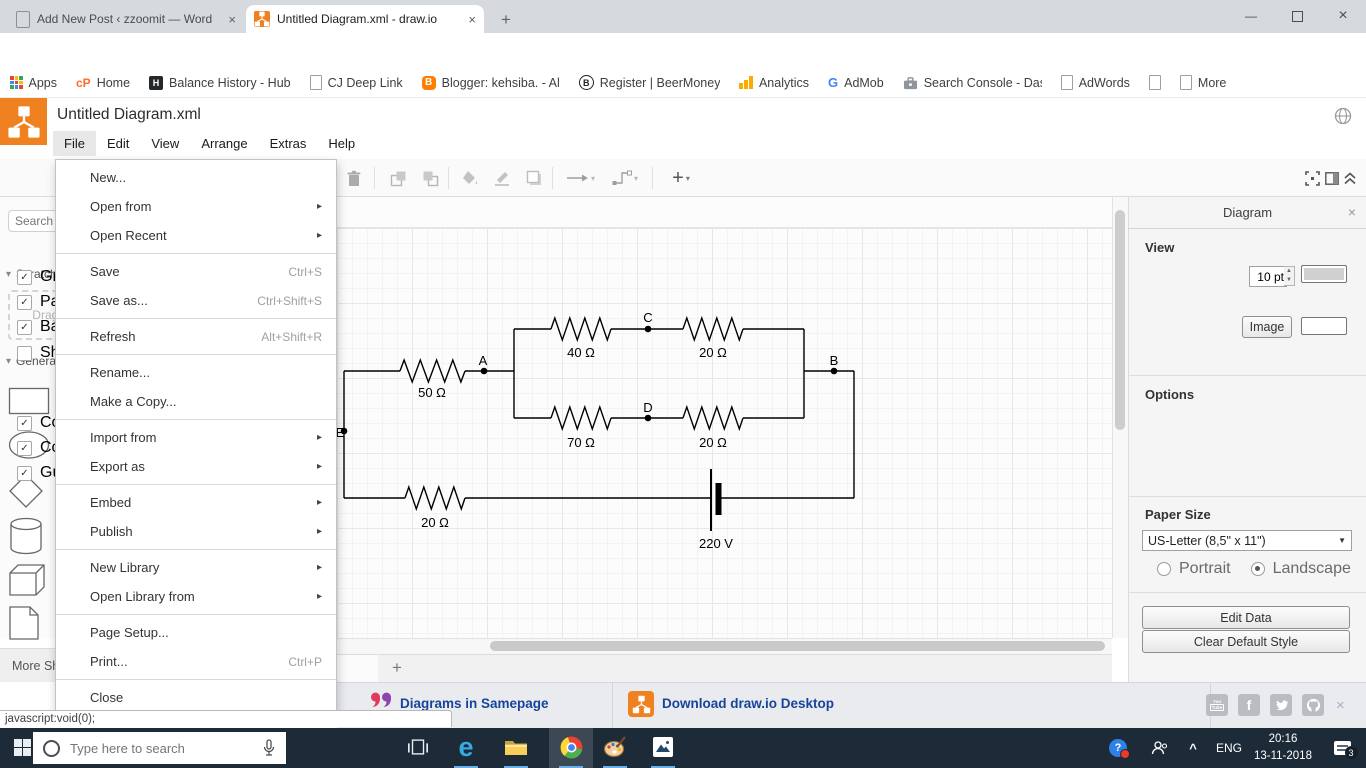 This screenshot has height=768, width=1366. Describe the element at coordinates (354, 178) in the screenshot. I see `delete-button` at that location.